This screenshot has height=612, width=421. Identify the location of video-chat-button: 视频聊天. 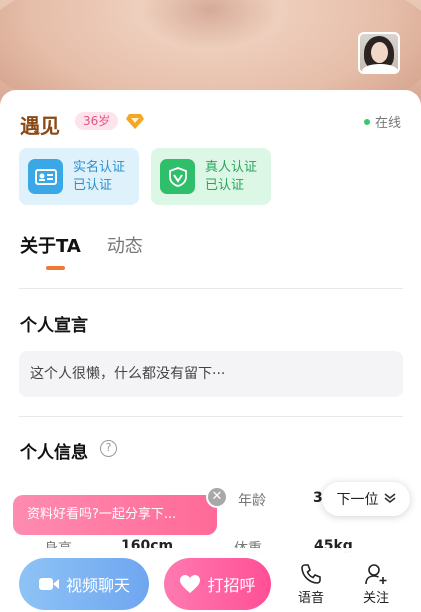
(84, 584).